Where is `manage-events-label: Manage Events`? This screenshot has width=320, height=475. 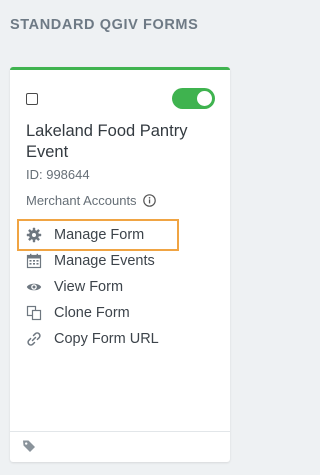
manage-events-label: Manage Events is located at coordinates (104, 261).